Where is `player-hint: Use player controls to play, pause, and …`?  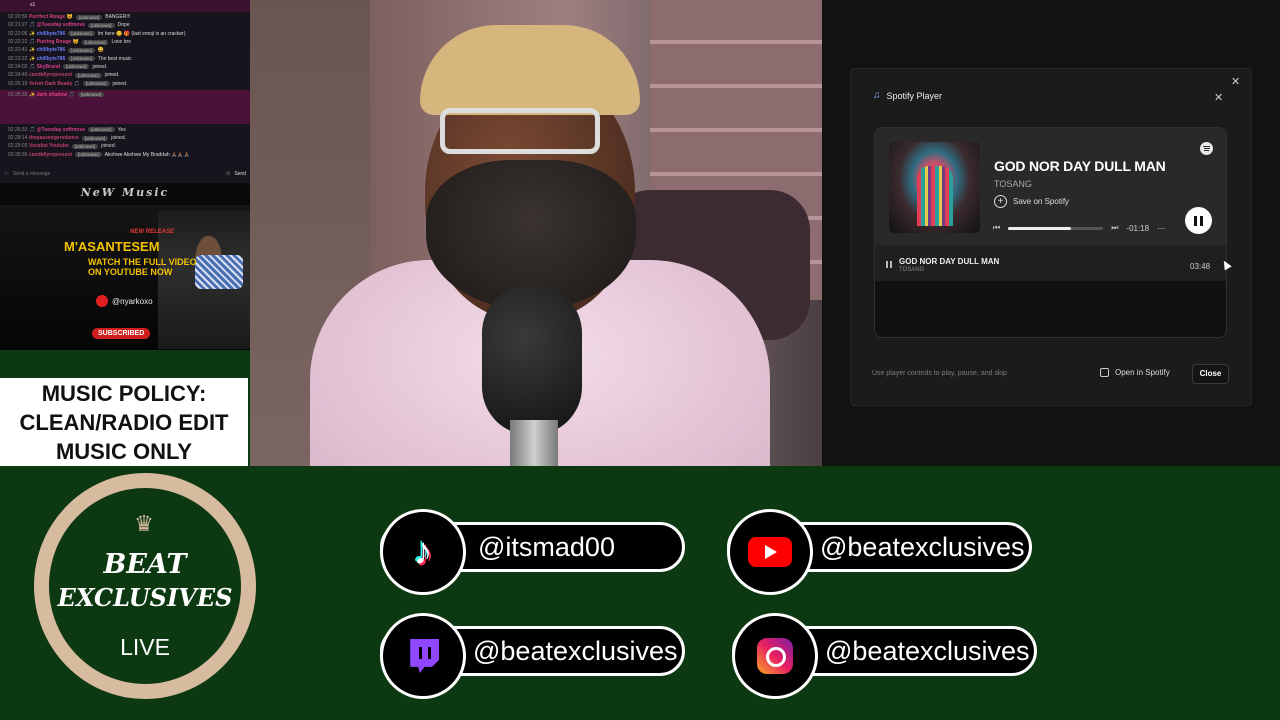 player-hint: Use player controls to play, pause, and … is located at coordinates (939, 373).